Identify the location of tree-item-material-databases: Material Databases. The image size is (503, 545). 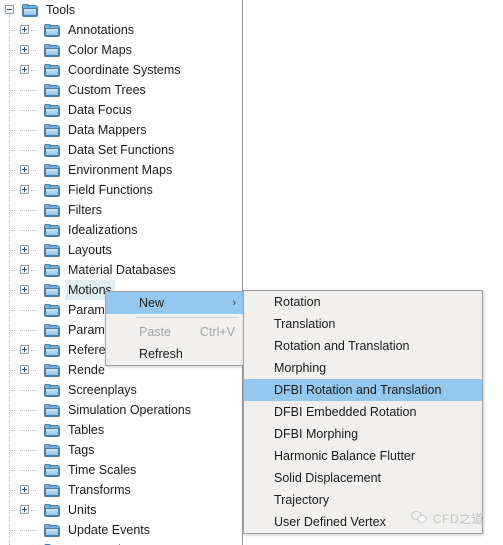
(121, 270).